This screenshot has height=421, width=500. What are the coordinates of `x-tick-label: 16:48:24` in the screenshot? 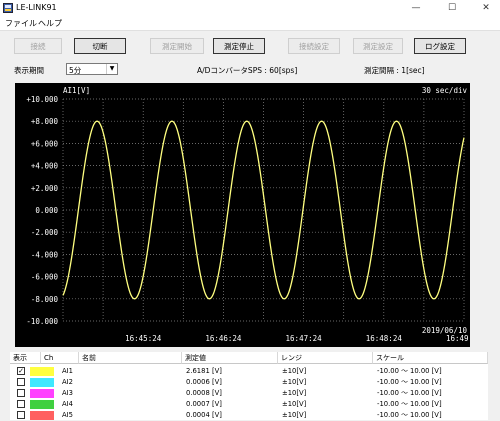 It's located at (384, 338).